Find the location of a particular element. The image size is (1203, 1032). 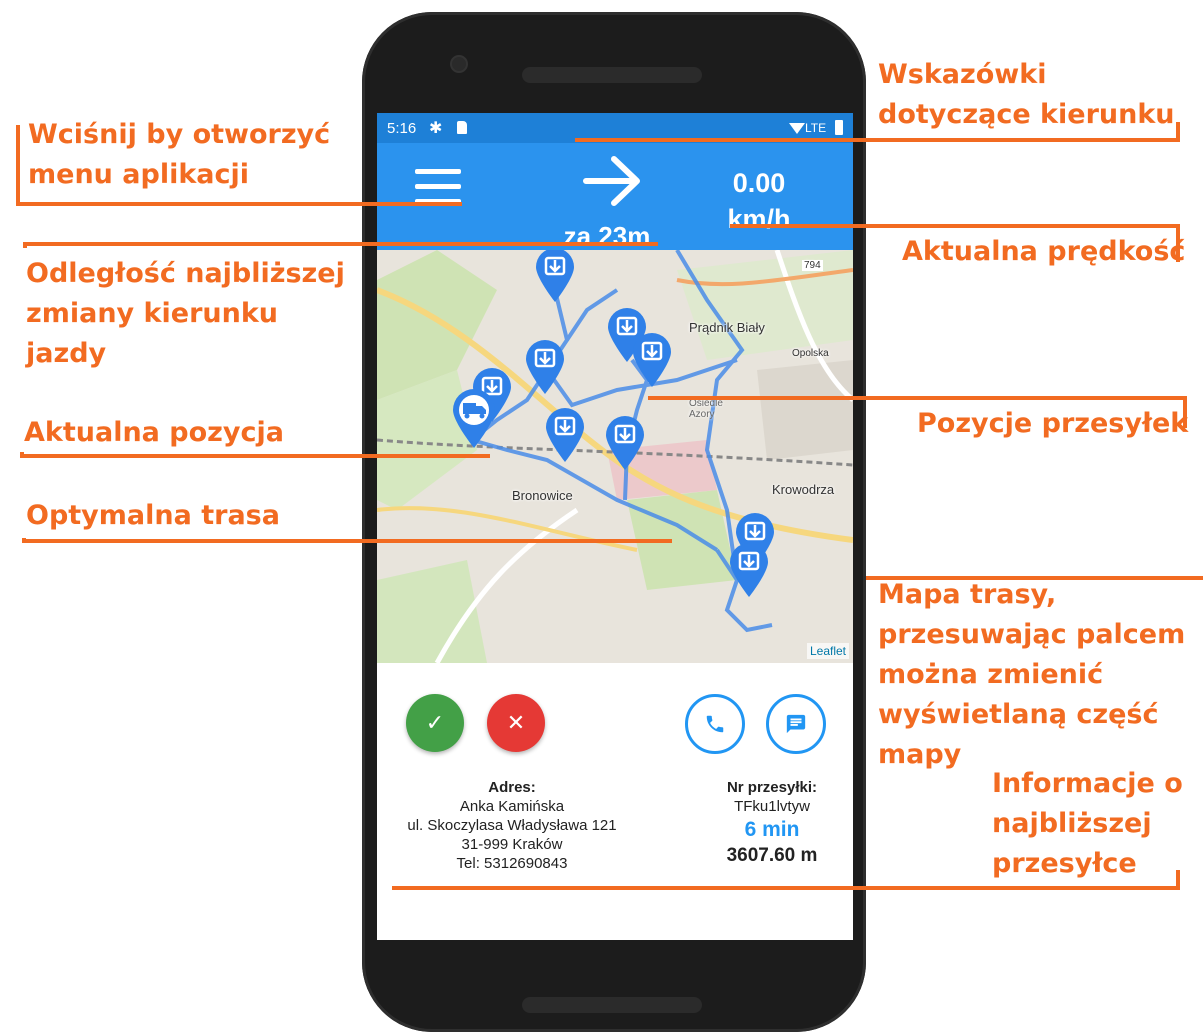

annotation-map-line-4: wyświetlaną część is located at coordinates (1018, 714).